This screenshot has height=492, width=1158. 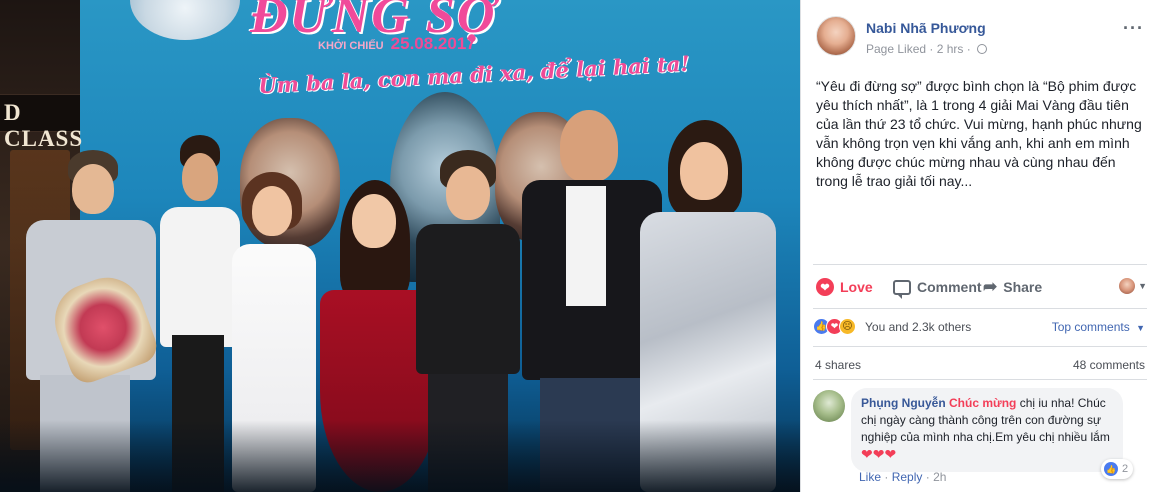 I want to click on reaction-identity-picker: ▼, so click(x=1133, y=286).